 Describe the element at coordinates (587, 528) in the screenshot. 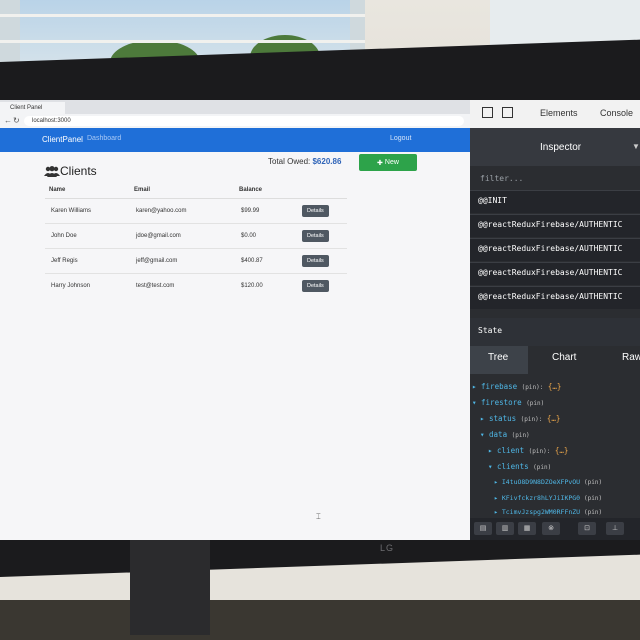

I see `lock-icon: ⊡` at that location.